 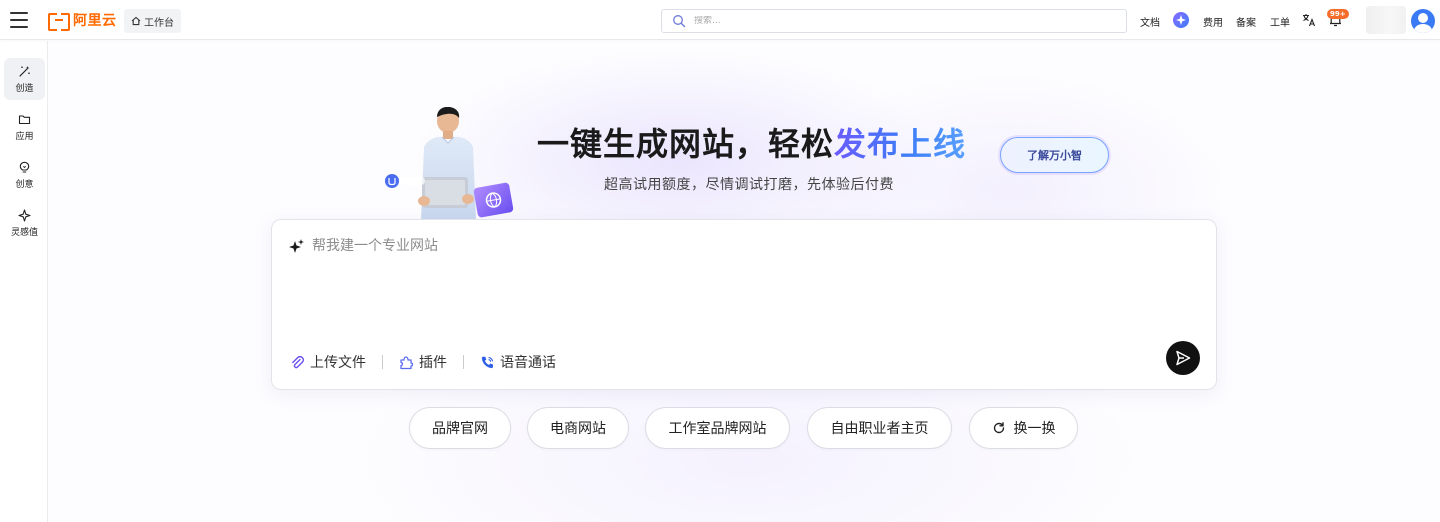 What do you see at coordinates (910, 21) in the screenshot?
I see `search-input` at bounding box center [910, 21].